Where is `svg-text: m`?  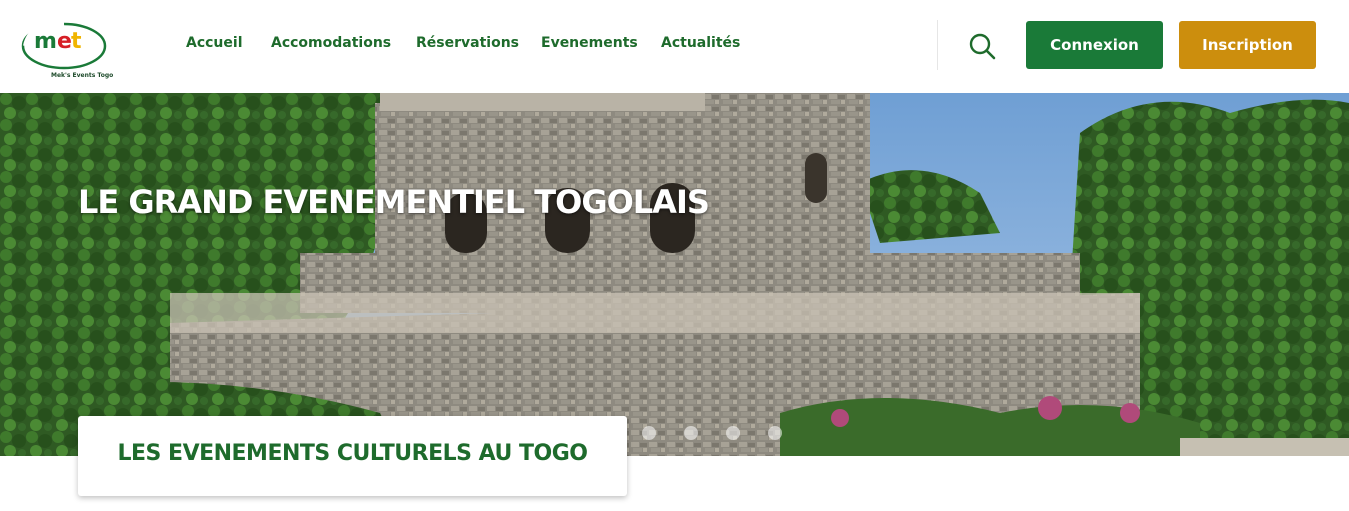 svg-text: m is located at coordinates (45, 41).